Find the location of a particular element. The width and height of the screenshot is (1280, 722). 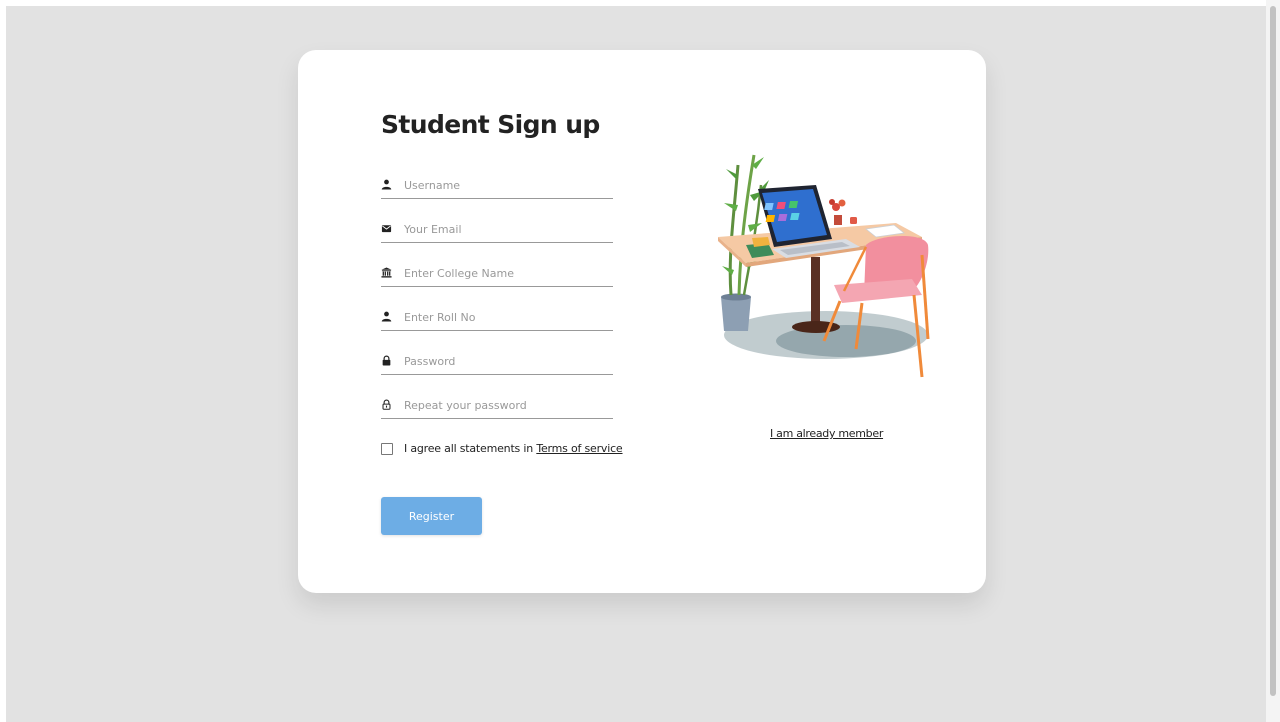

already-member-link: I am already member is located at coordinates (826, 433).